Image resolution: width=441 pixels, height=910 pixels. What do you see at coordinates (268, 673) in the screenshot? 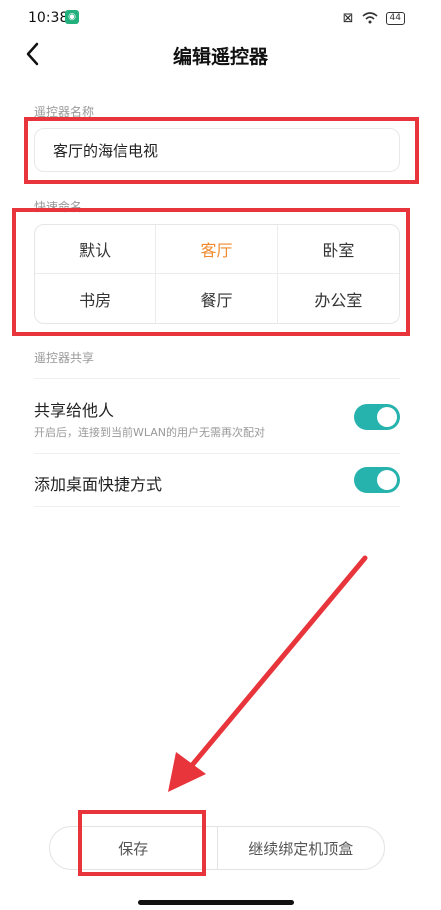
I see `annotation-arrow-icon` at bounding box center [268, 673].